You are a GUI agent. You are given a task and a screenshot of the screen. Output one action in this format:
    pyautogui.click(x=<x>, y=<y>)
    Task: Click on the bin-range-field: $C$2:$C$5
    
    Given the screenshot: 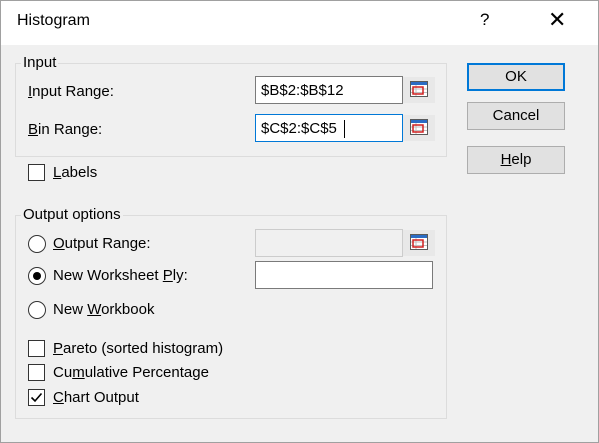 What is the action you would take?
    pyautogui.click(x=329, y=128)
    